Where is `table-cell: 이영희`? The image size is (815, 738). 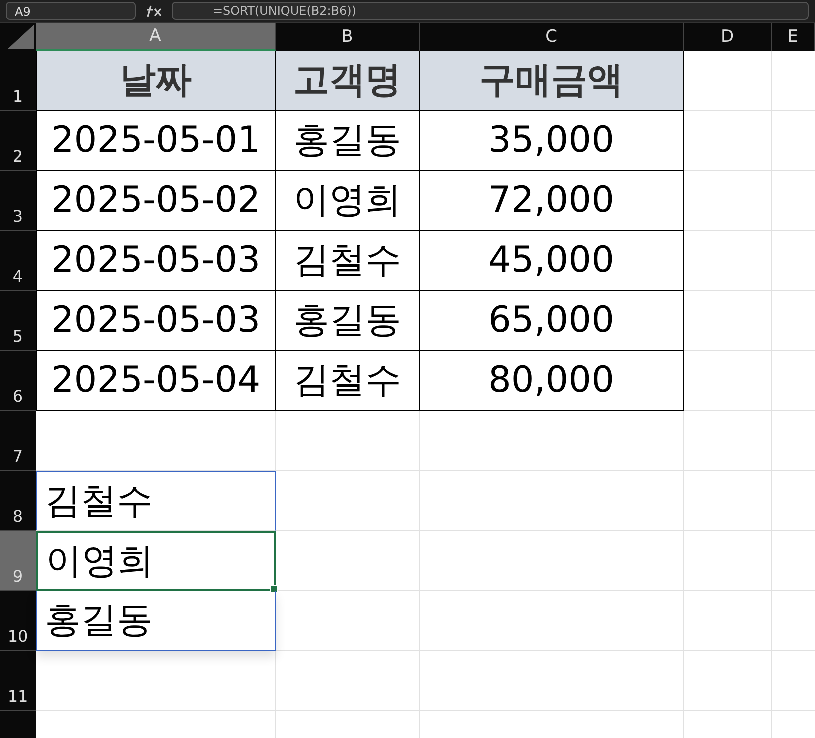 table-cell: 이영희 is located at coordinates (348, 201).